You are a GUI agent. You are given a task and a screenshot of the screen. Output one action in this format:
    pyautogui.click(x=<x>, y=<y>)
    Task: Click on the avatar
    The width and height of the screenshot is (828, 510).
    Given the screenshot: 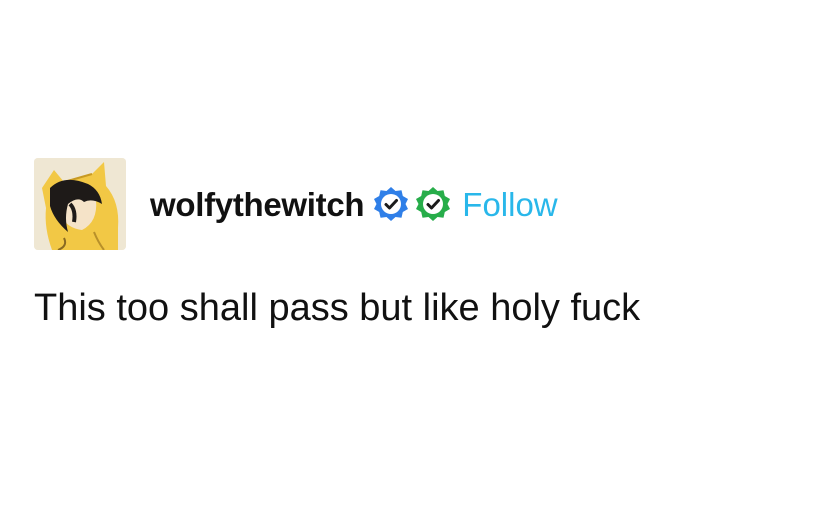 What is the action you would take?
    pyautogui.click(x=80, y=204)
    